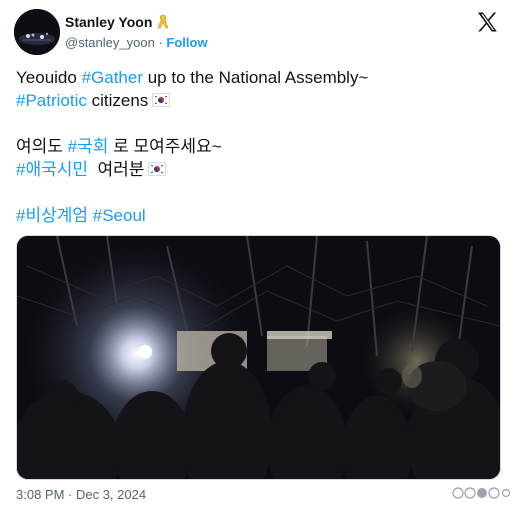 Image resolution: width=513 pixels, height=514 pixels. Describe the element at coordinates (37, 32) in the screenshot. I see `avatar` at that location.